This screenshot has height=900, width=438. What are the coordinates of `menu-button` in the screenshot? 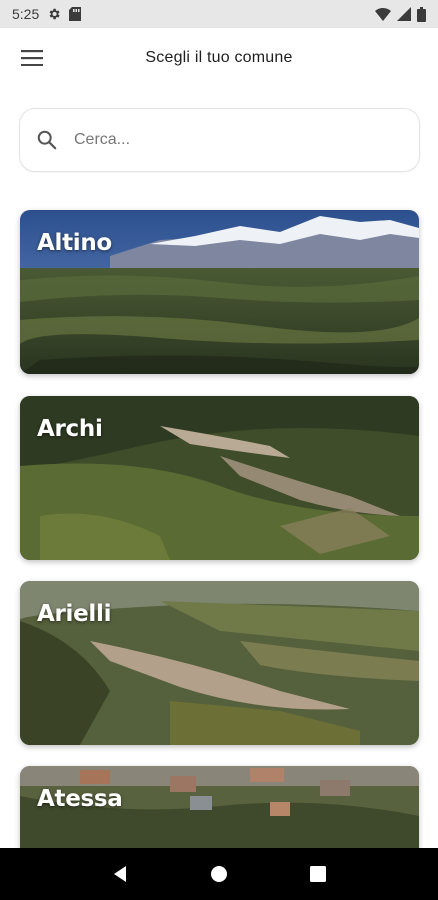 It's located at (32, 58).